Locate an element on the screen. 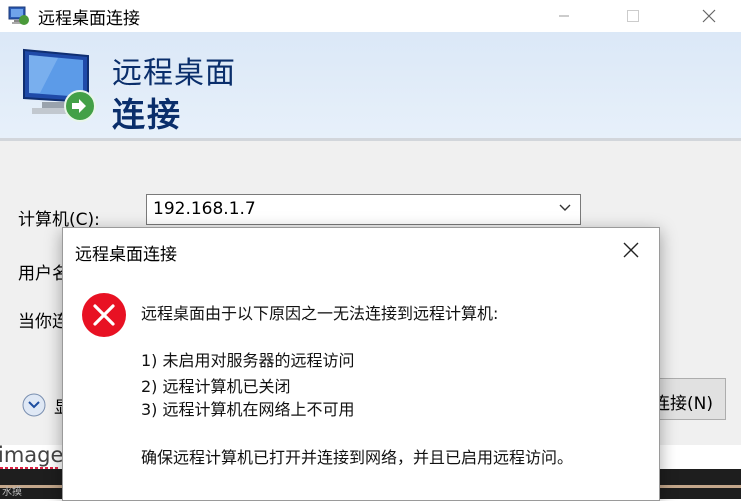 The height and width of the screenshot is (501, 741). error-icon is located at coordinates (104, 315).